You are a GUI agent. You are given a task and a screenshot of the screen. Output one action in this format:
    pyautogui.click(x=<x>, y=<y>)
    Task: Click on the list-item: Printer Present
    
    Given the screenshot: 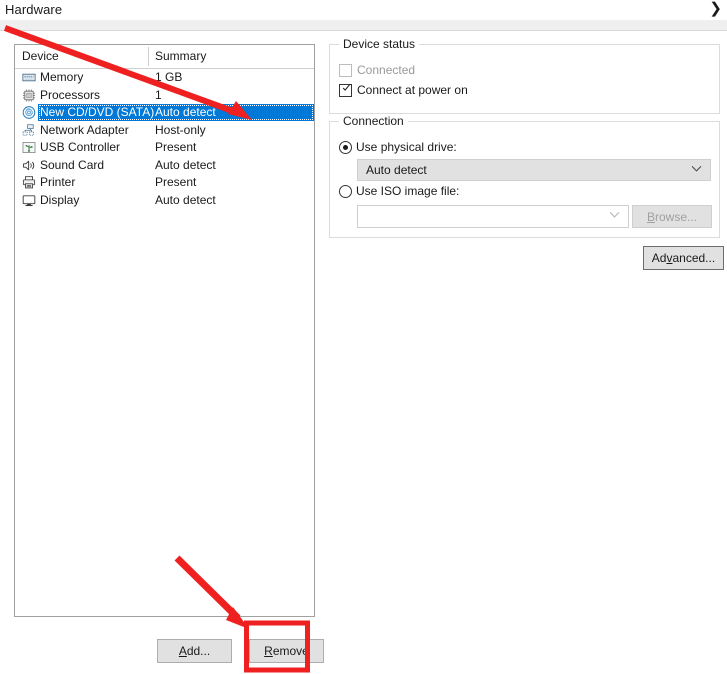 What is the action you would take?
    pyautogui.click(x=164, y=183)
    